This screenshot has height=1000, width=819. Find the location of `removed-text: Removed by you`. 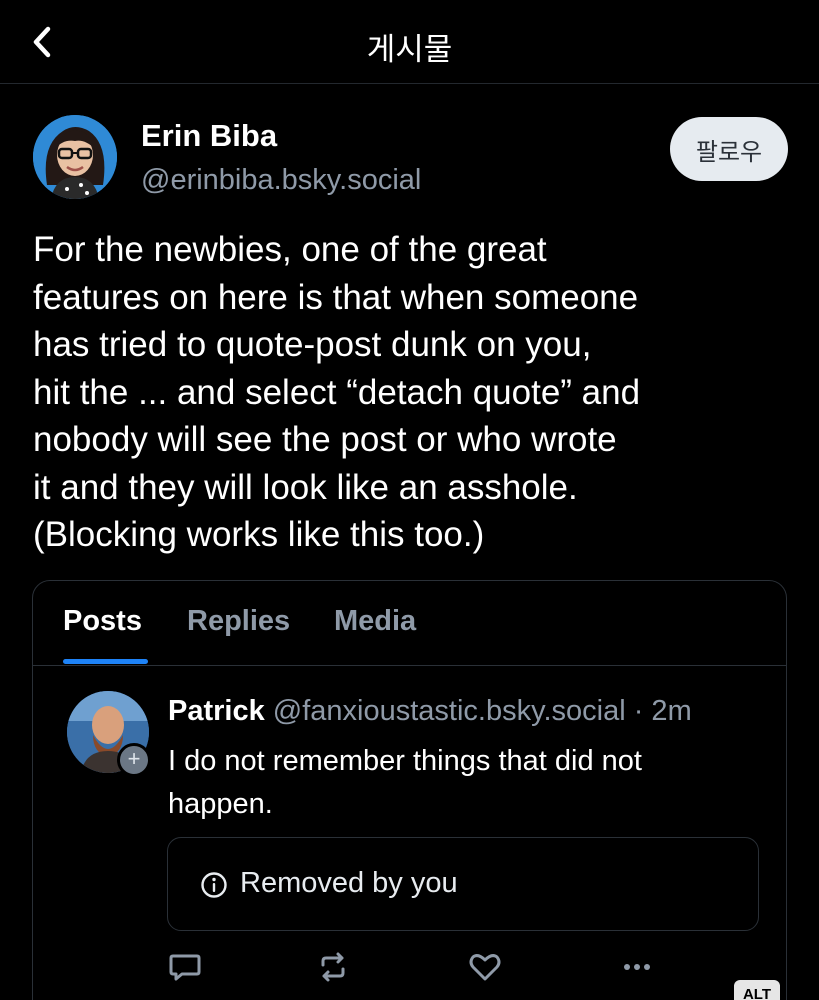

removed-text: Removed by you is located at coordinates (349, 883).